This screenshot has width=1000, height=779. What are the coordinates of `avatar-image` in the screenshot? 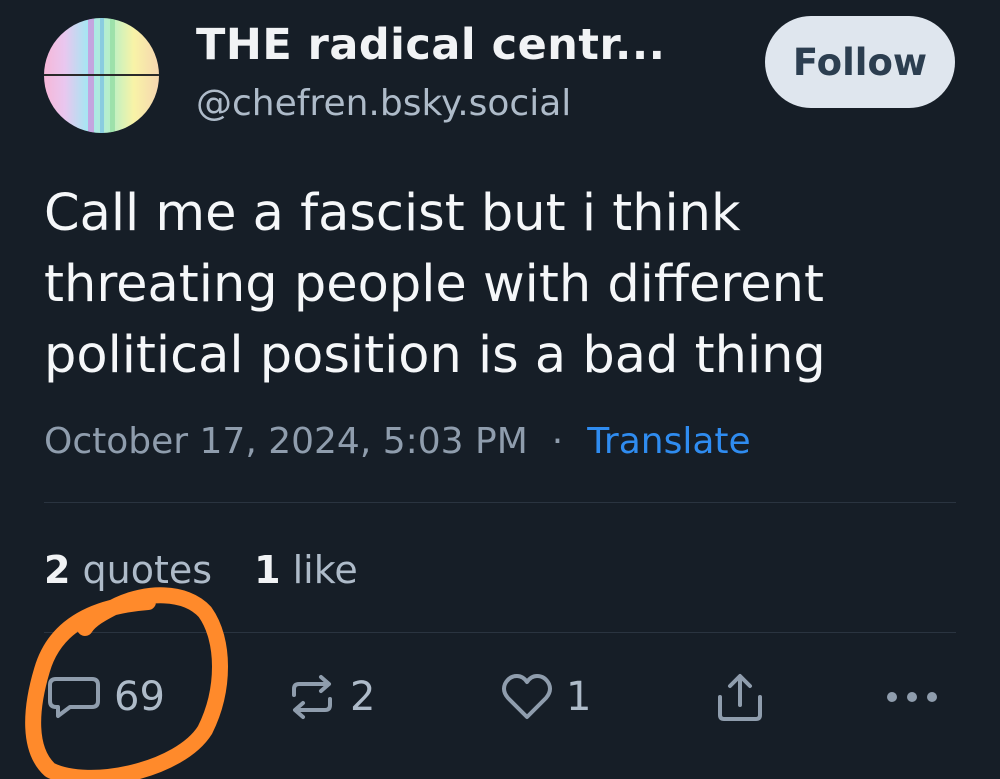 It's located at (101, 75).